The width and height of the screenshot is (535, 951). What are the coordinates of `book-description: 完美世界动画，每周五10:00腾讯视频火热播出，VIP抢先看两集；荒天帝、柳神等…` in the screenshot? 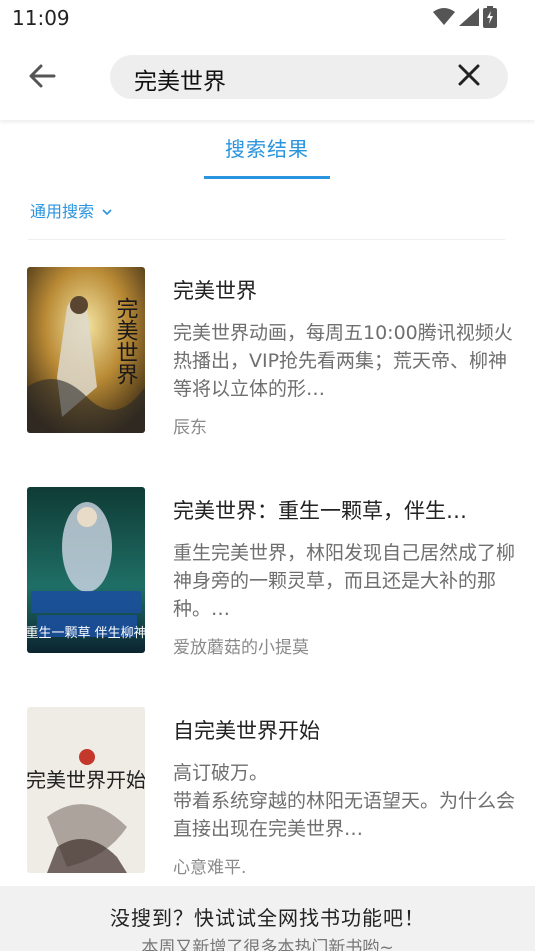 It's located at (343, 361).